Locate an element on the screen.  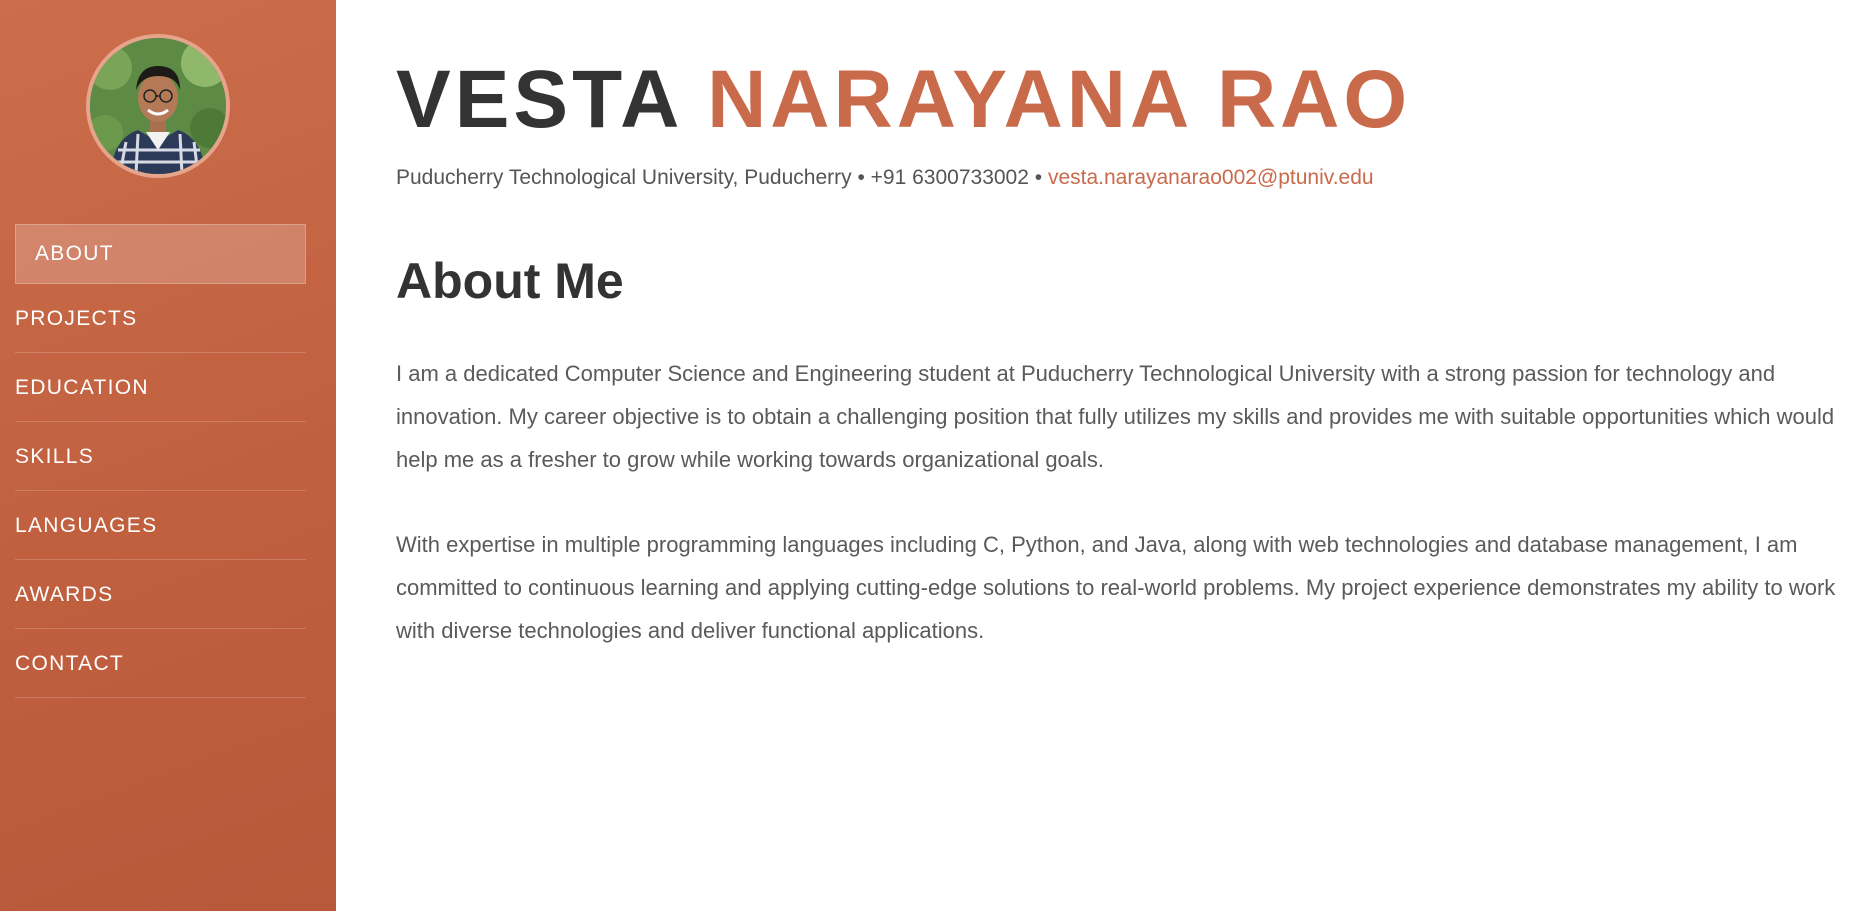
nav-item-about: ABOUT is located at coordinates (160, 254).